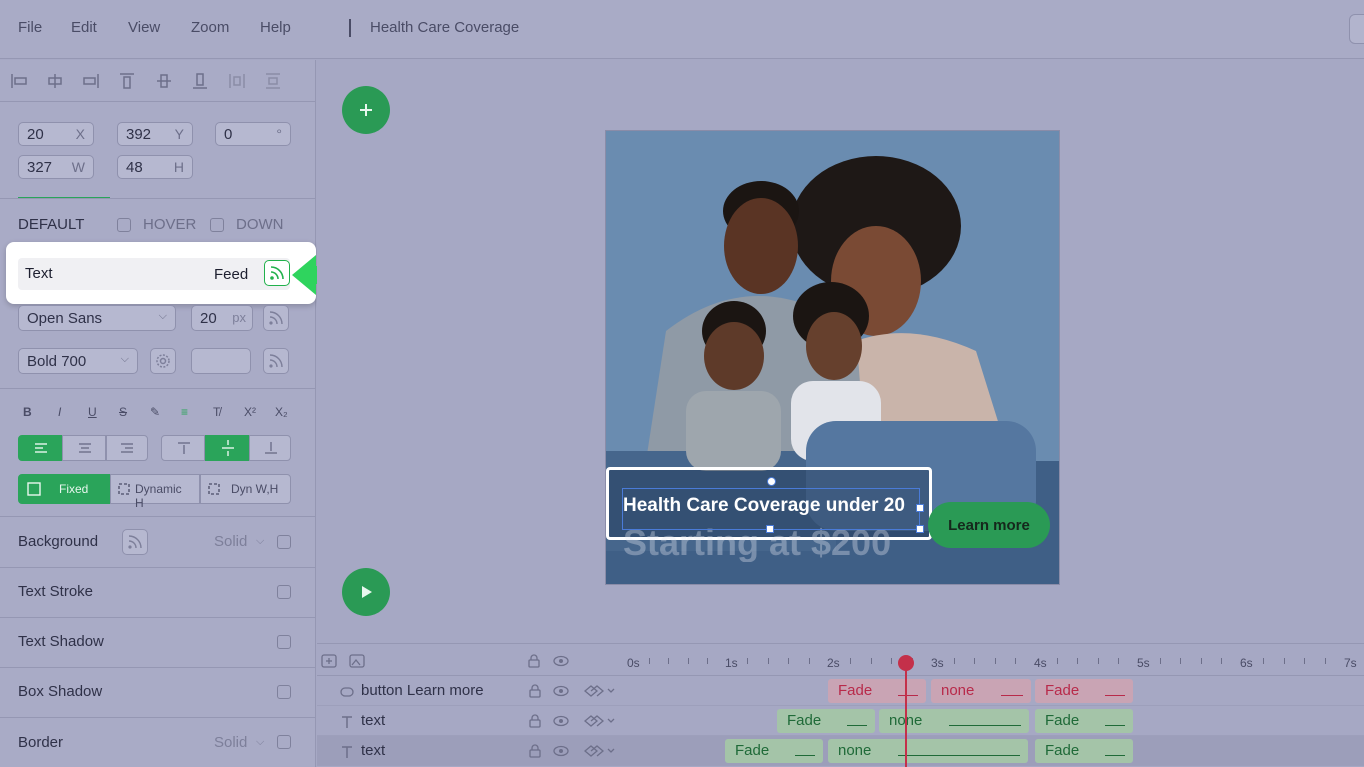  What do you see at coordinates (97, 318) in the screenshot?
I see `font-family-select: Open Sans ⌵` at bounding box center [97, 318].